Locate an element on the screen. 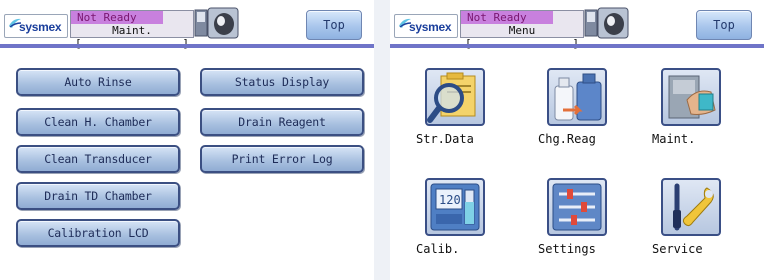  status-display: Not Ready [ Menu ] is located at coordinates (522, 30).